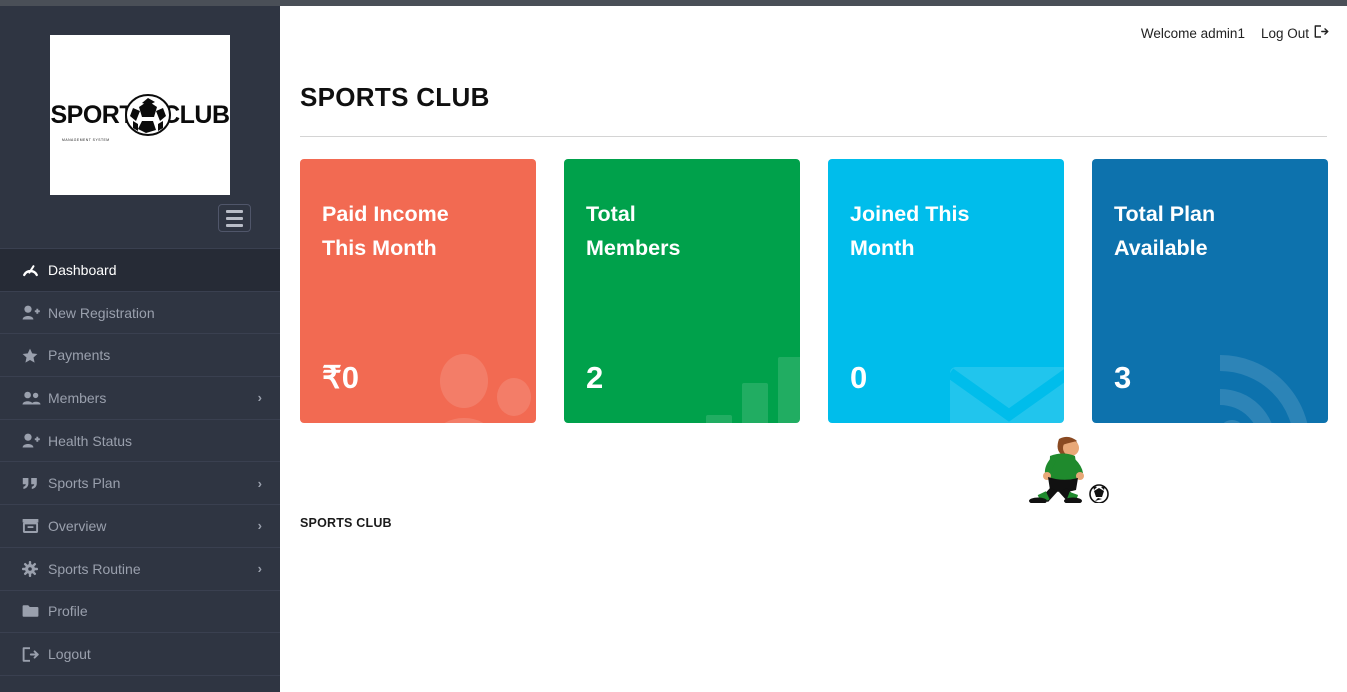 The height and width of the screenshot is (692, 1347). Describe the element at coordinates (140, 398) in the screenshot. I see `sidebar-item-members: Members ›` at that location.